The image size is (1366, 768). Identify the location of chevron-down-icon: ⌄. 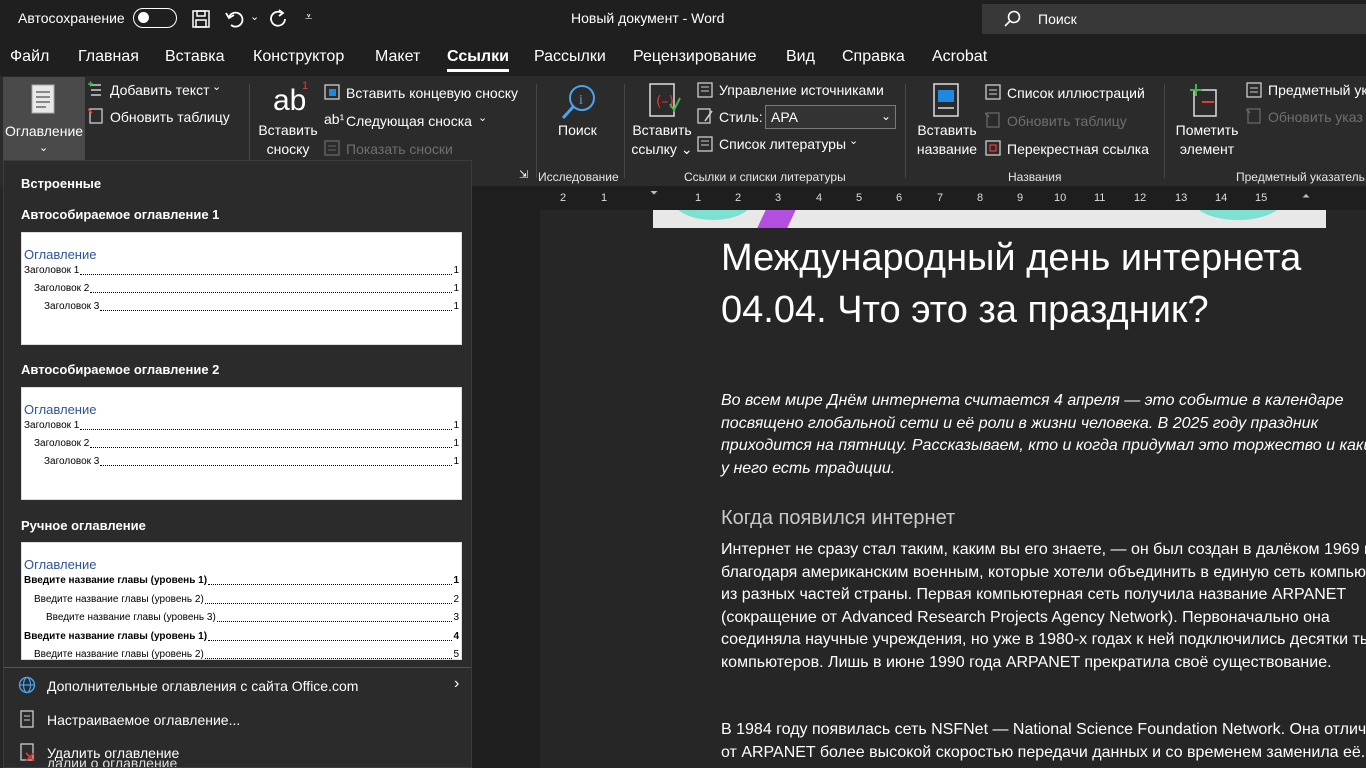
(44, 148).